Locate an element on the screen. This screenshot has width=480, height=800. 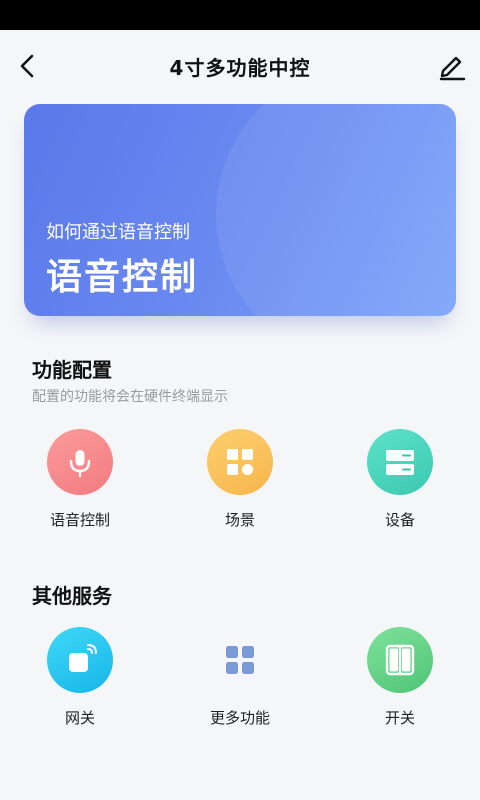
function-item-voice-control: 语音控制 is located at coordinates (80, 479).